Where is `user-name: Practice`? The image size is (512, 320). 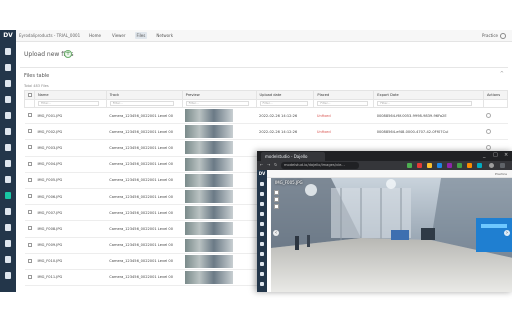
user-name: Practice is located at coordinates (490, 35).